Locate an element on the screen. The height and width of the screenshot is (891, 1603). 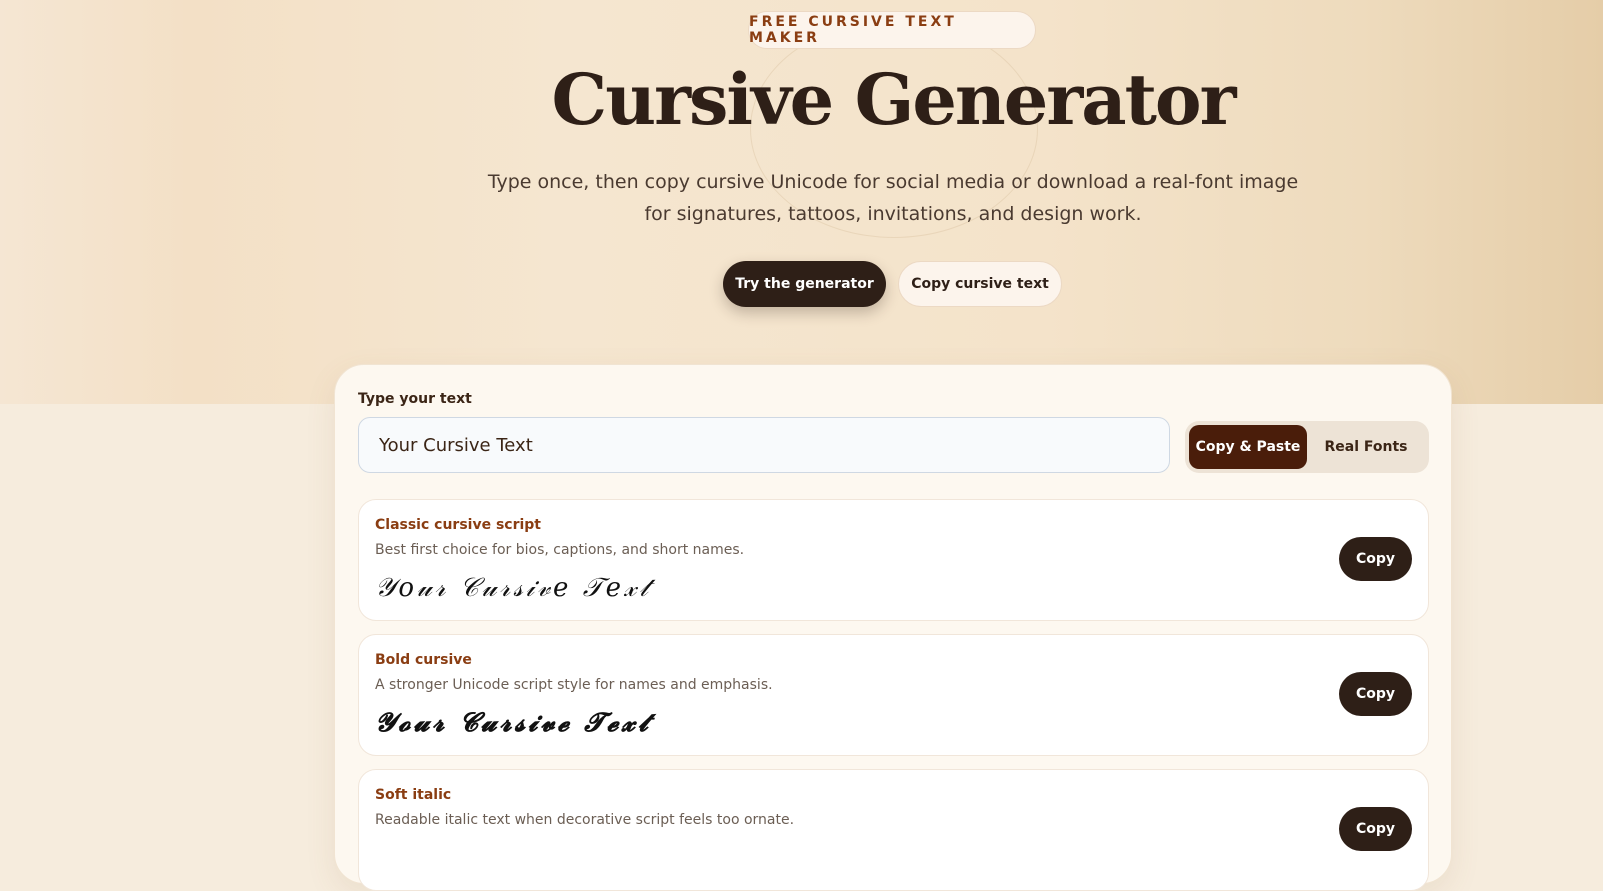
try-generator-button: Try the generator is located at coordinates (804, 284).